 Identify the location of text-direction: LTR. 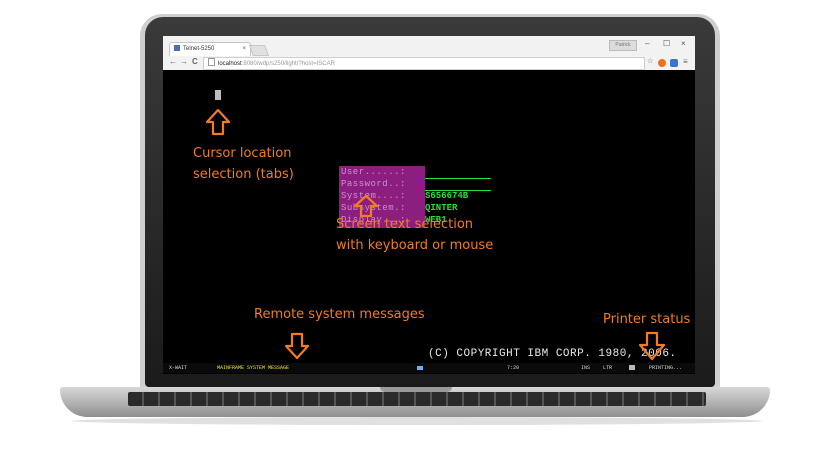
(608, 368).